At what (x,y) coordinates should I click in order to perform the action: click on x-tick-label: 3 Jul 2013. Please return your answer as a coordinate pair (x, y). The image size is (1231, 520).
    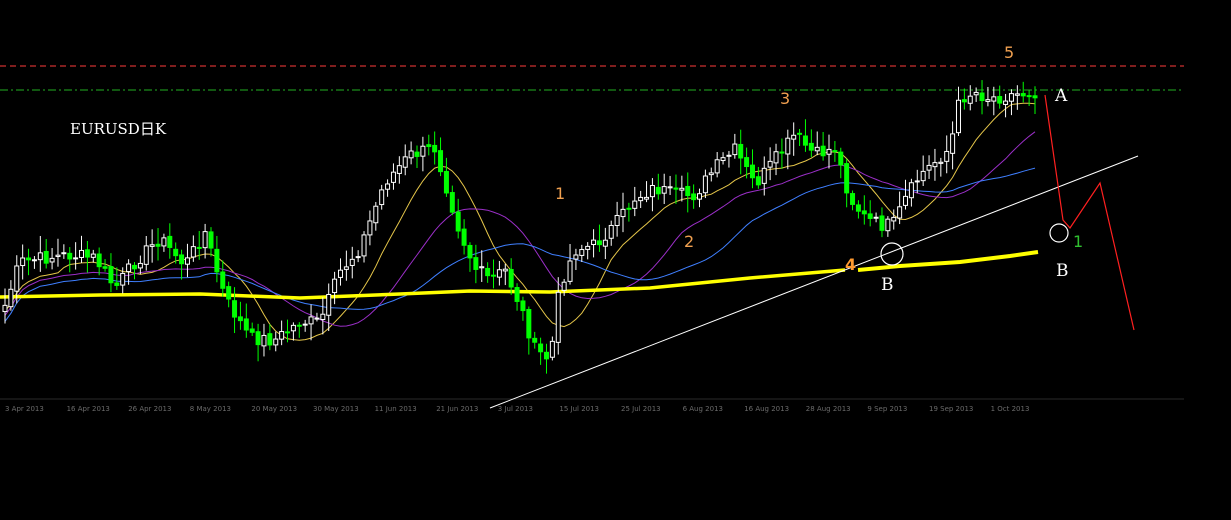
    Looking at the image, I should click on (515, 409).